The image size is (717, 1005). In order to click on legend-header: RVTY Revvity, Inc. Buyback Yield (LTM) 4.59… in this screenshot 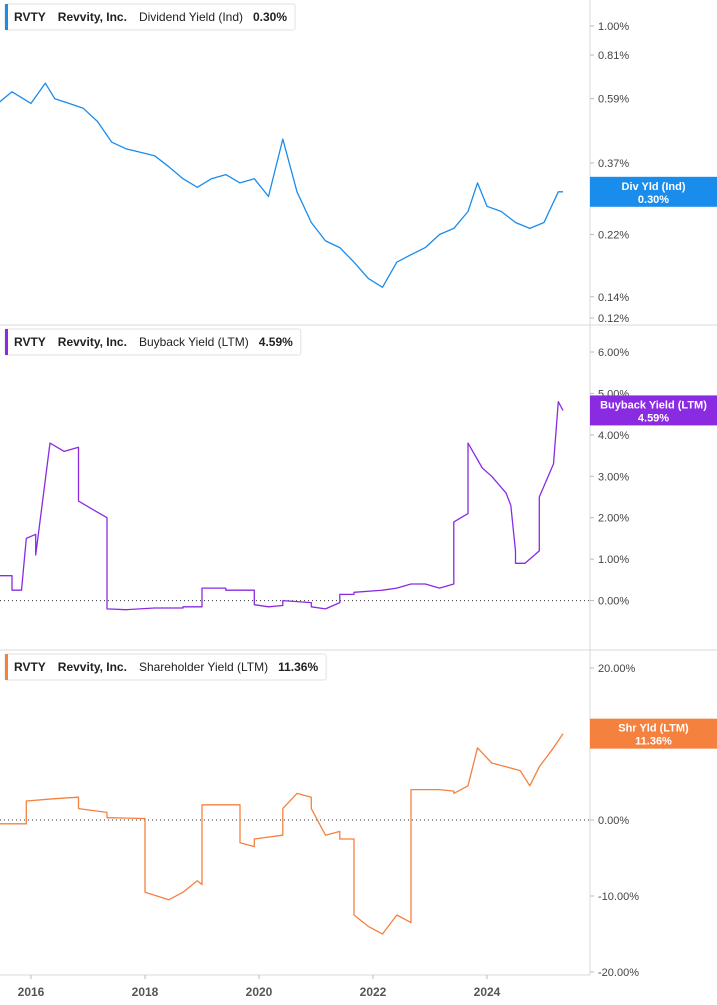, I will do `click(153, 342)`.